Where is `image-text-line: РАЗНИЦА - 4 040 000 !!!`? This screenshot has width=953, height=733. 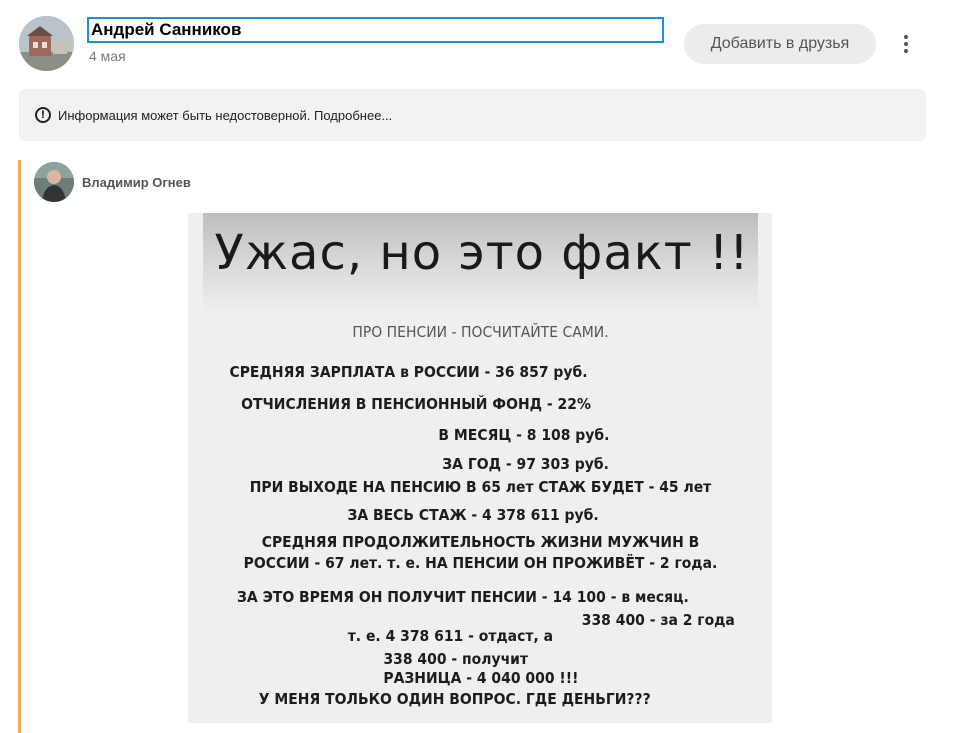 image-text-line: РАЗНИЦА - 4 040 000 !!! is located at coordinates (481, 678).